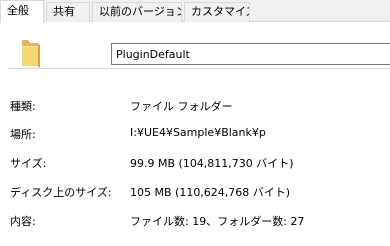  What do you see at coordinates (181, 106) in the screenshot?
I see `type-value: ファイル フォルダー` at bounding box center [181, 106].